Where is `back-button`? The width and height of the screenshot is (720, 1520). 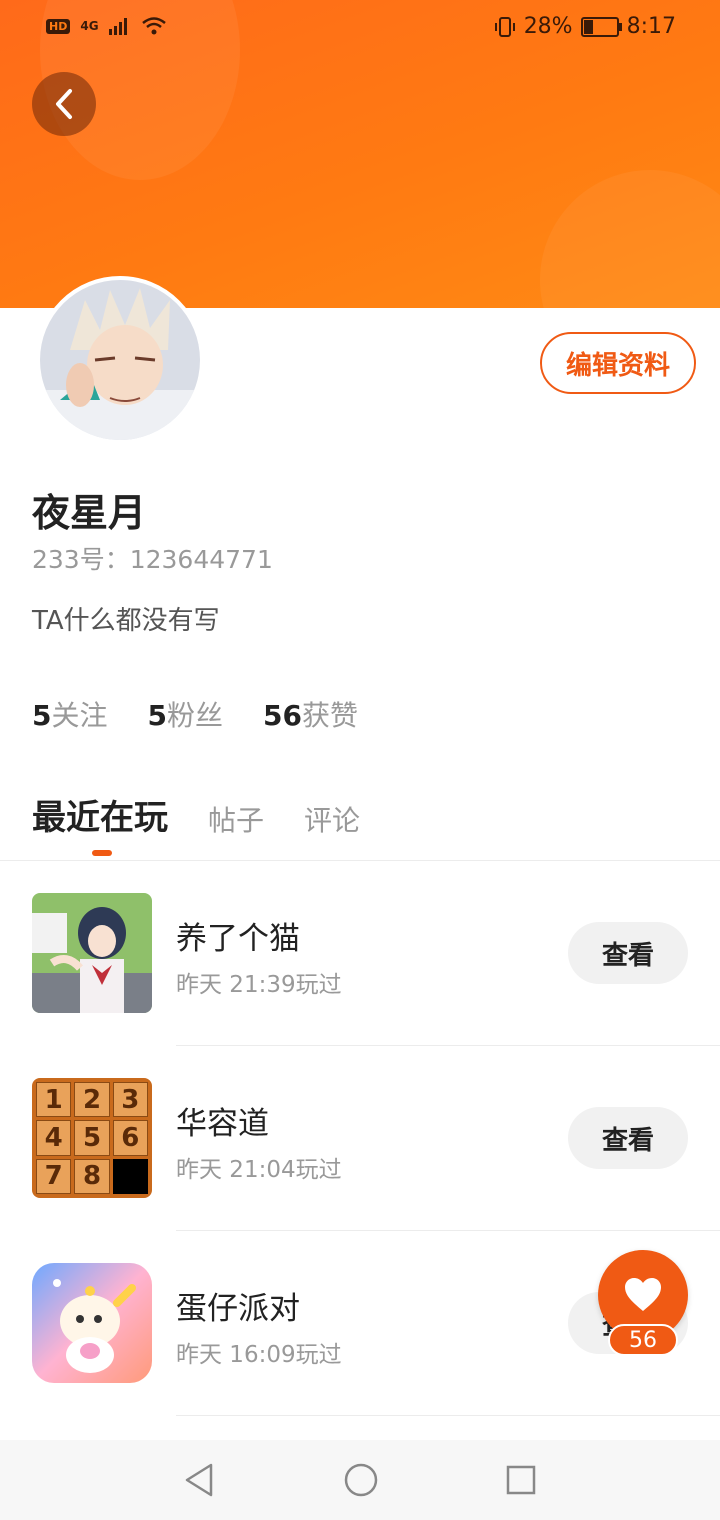
back-button is located at coordinates (64, 104).